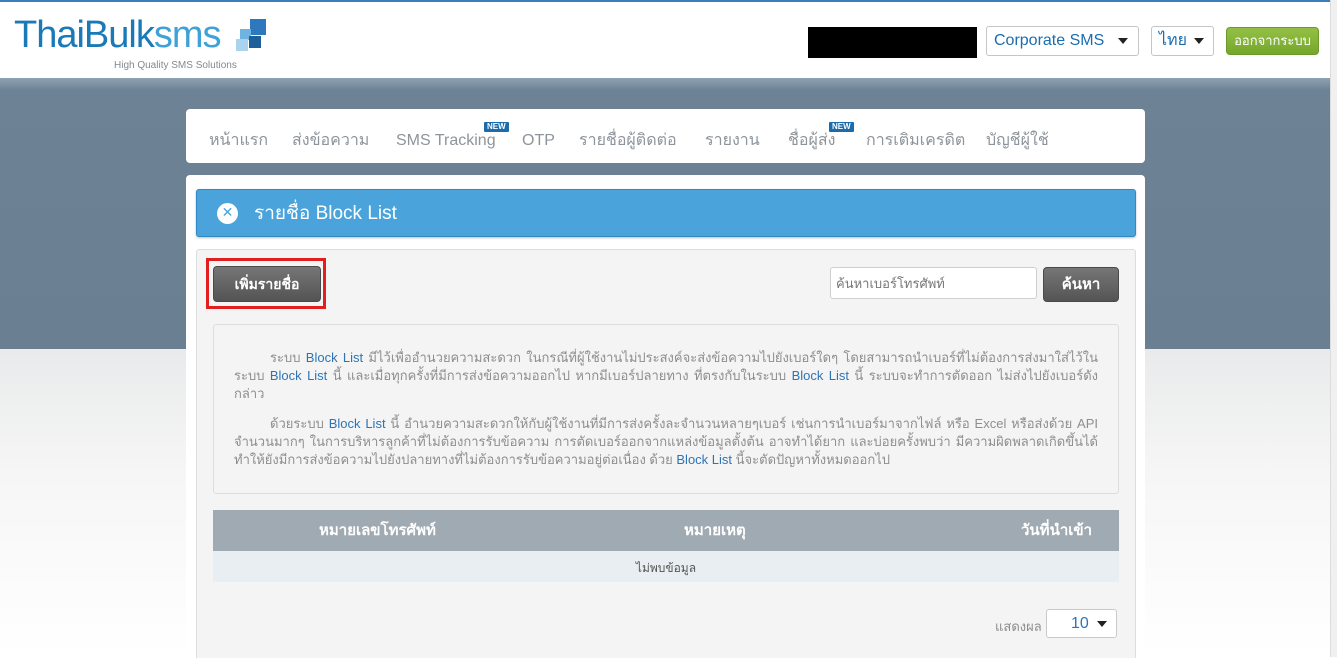 The height and width of the screenshot is (658, 1337). What do you see at coordinates (811, 141) in the screenshot?
I see `nav-item-sender-name: ชื่อผู้ส่ง` at bounding box center [811, 141].